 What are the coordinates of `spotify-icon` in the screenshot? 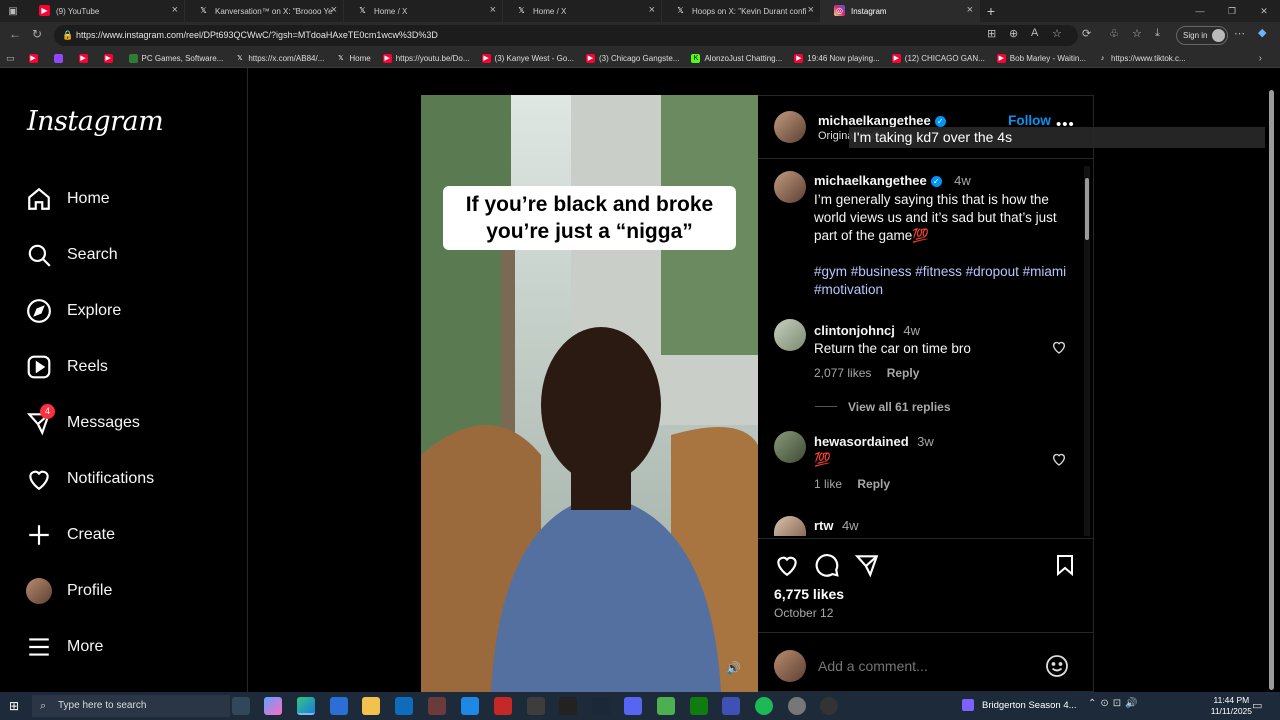 It's located at (764, 706).